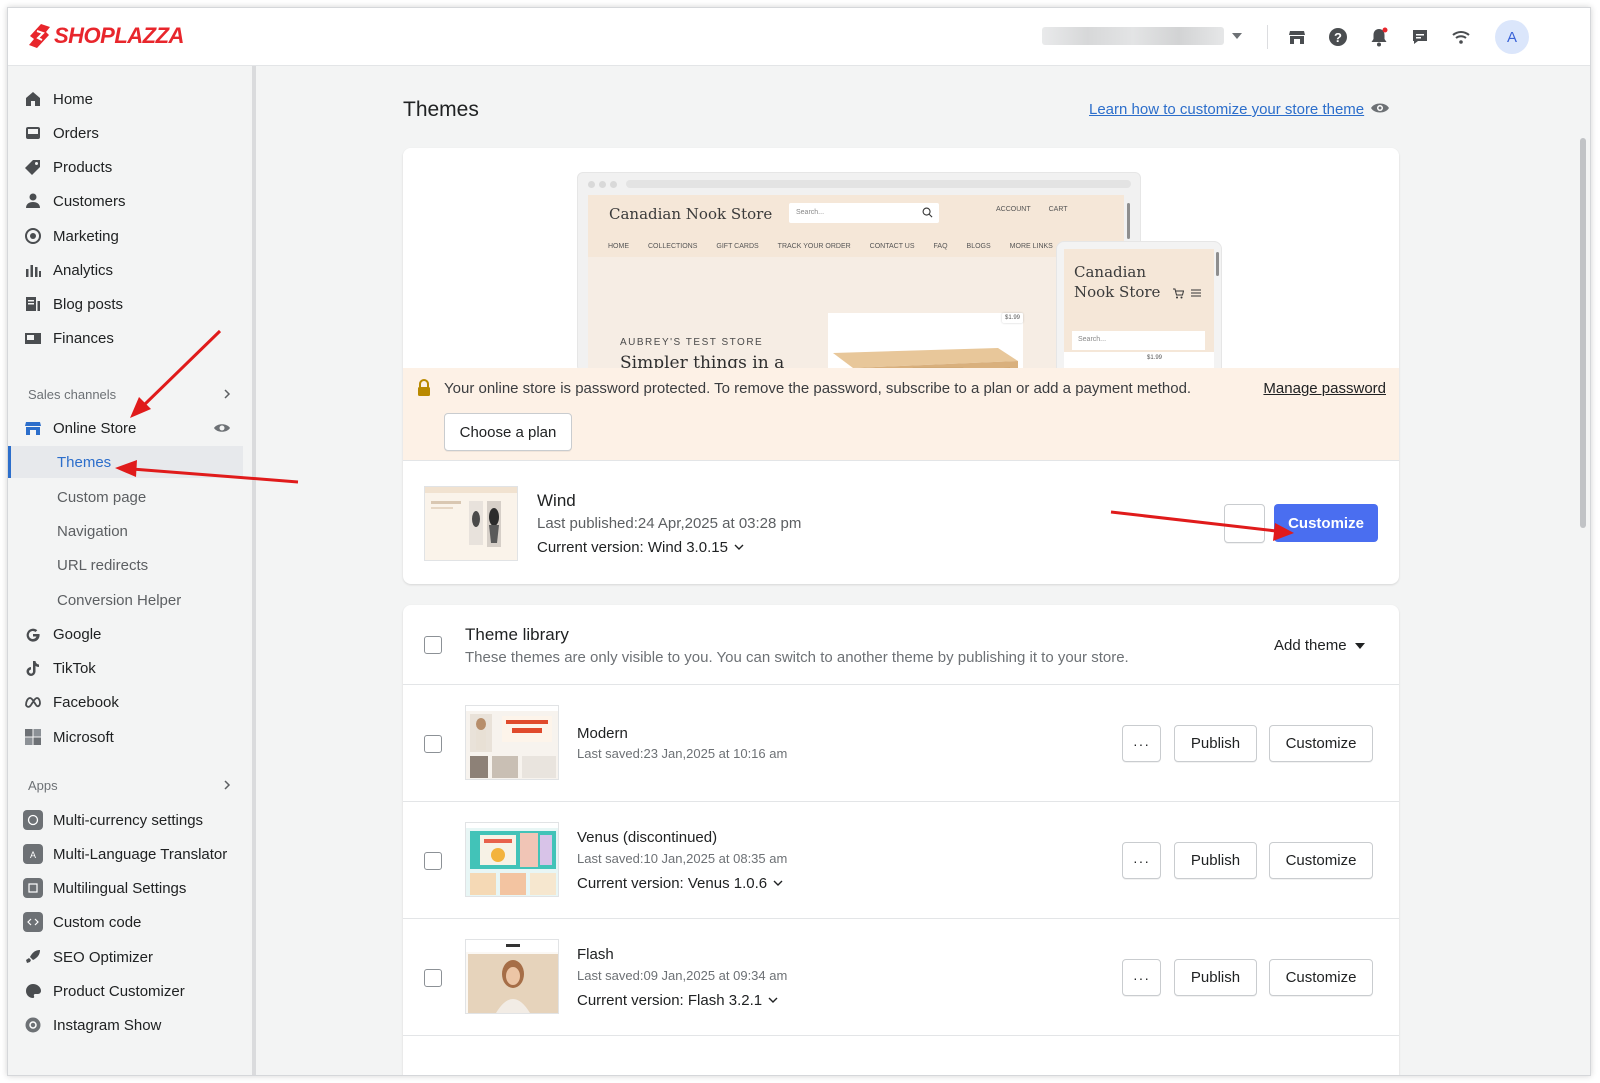 This screenshot has height=1083, width=1600. Describe the element at coordinates (471, 523) in the screenshot. I see `wind-theme-thumbnail` at that location.